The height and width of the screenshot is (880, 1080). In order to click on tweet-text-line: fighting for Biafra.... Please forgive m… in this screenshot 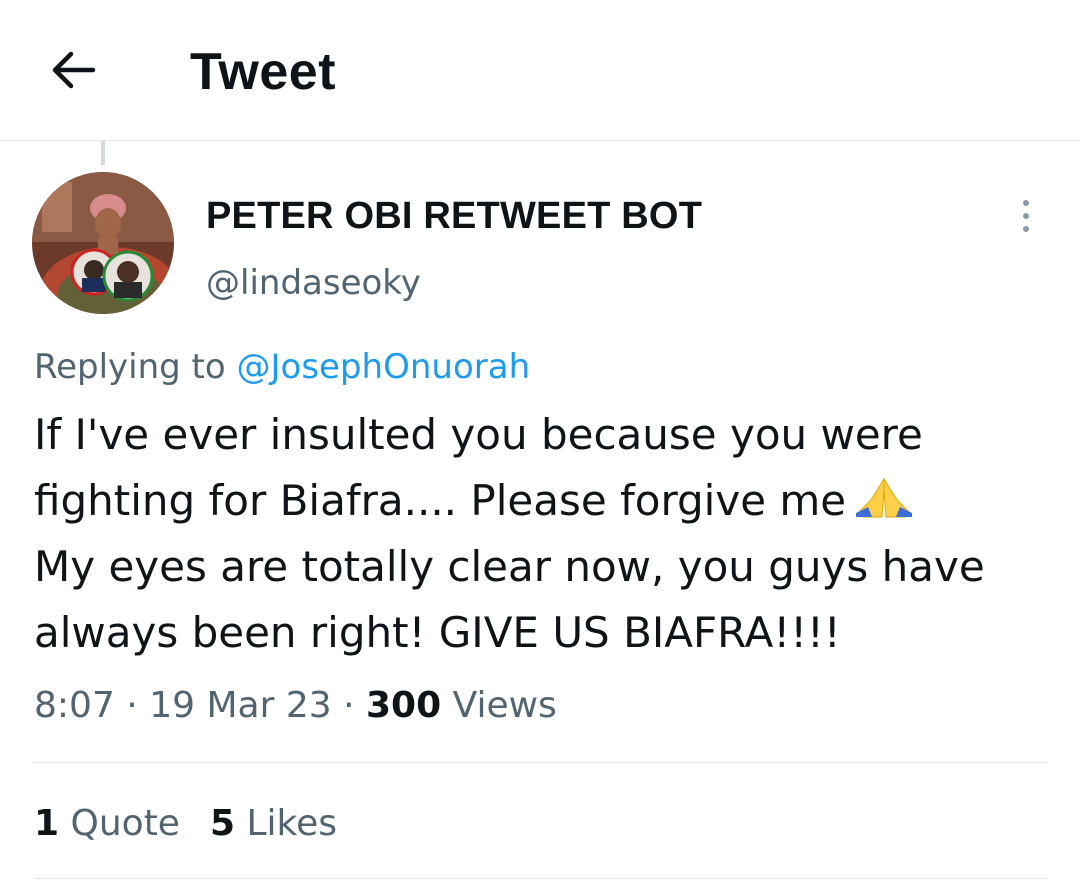, I will do `click(440, 500)`.